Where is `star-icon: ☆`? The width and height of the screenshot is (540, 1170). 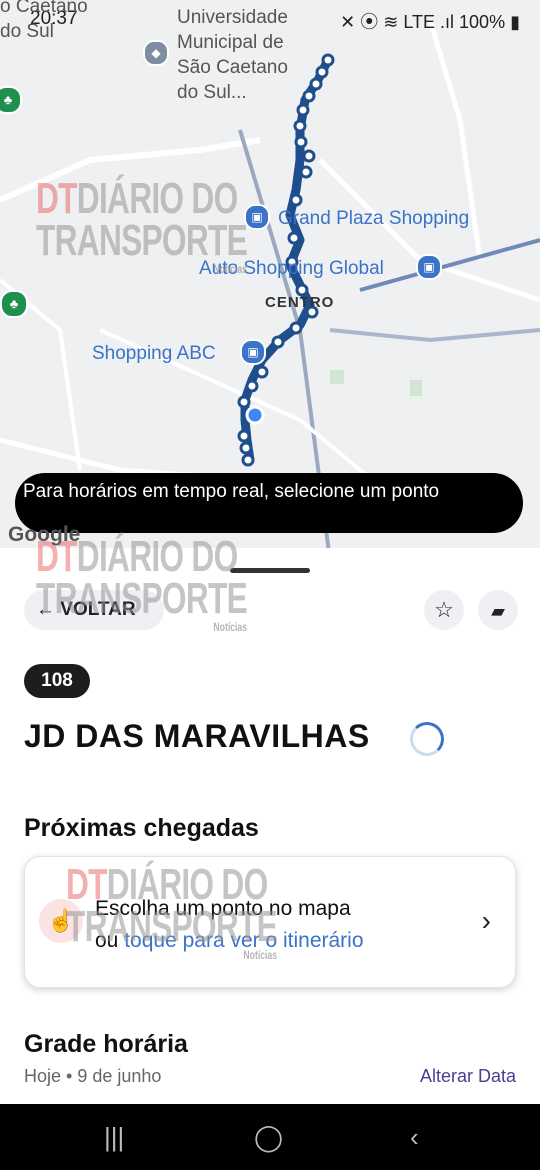
star-icon: ☆ is located at coordinates (444, 609).